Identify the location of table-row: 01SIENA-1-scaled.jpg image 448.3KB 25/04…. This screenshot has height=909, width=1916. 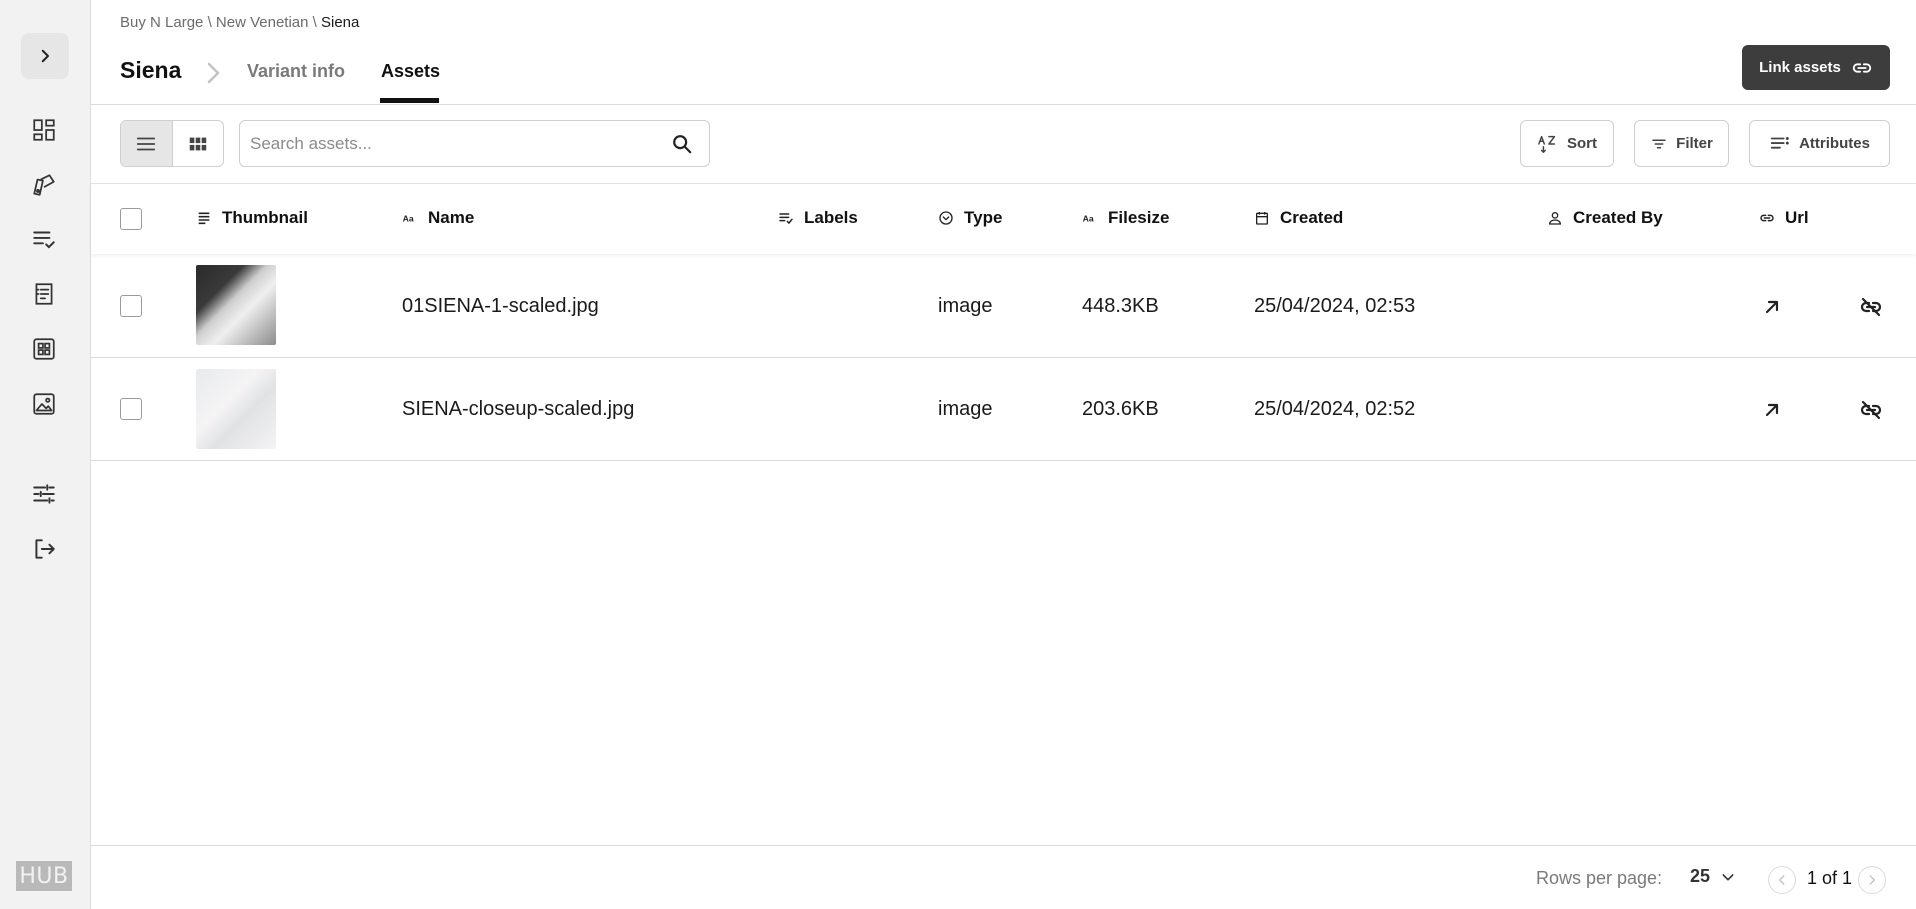
(1003, 306).